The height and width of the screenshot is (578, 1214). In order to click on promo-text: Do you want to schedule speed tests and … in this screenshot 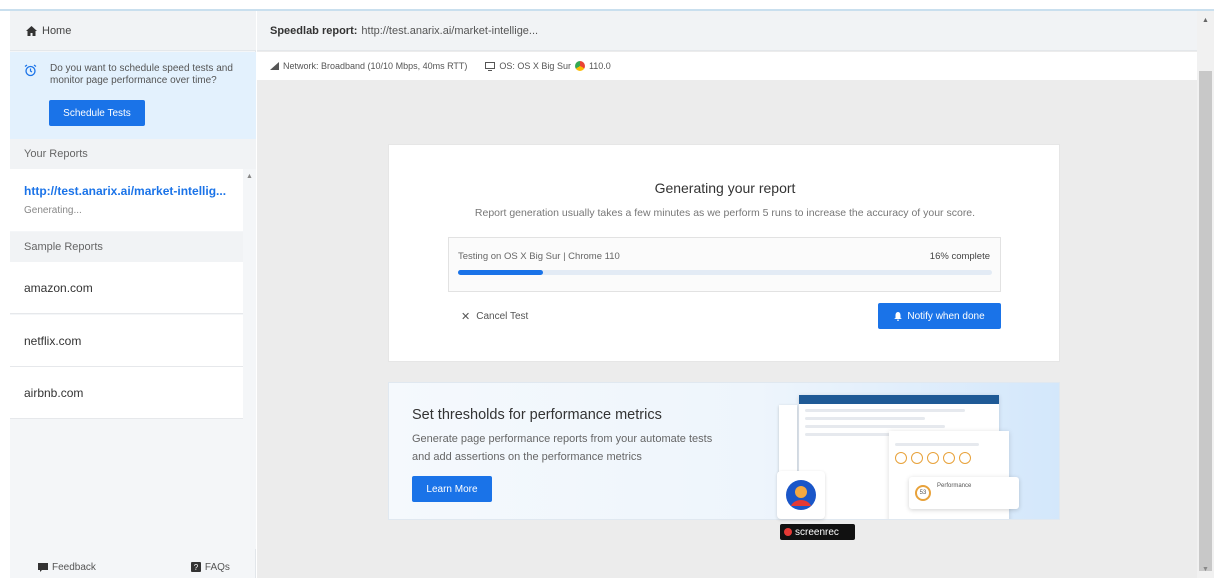, I will do `click(141, 74)`.